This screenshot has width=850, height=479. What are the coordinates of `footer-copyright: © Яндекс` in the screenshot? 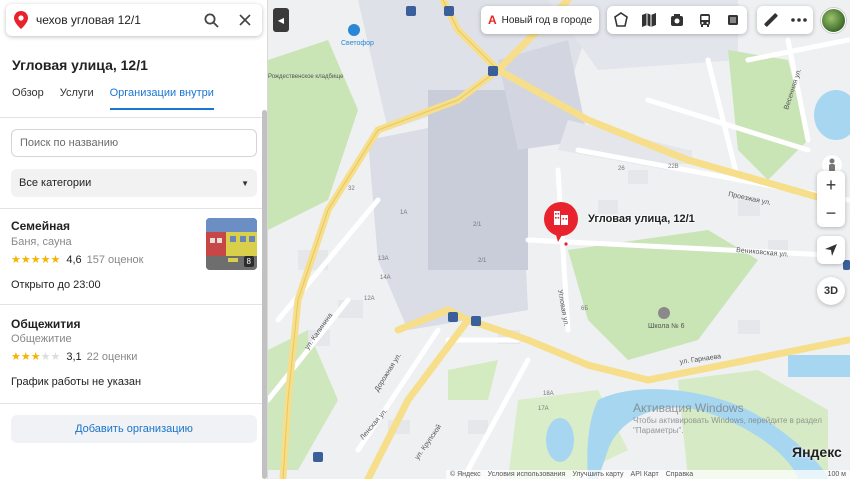 It's located at (465, 474).